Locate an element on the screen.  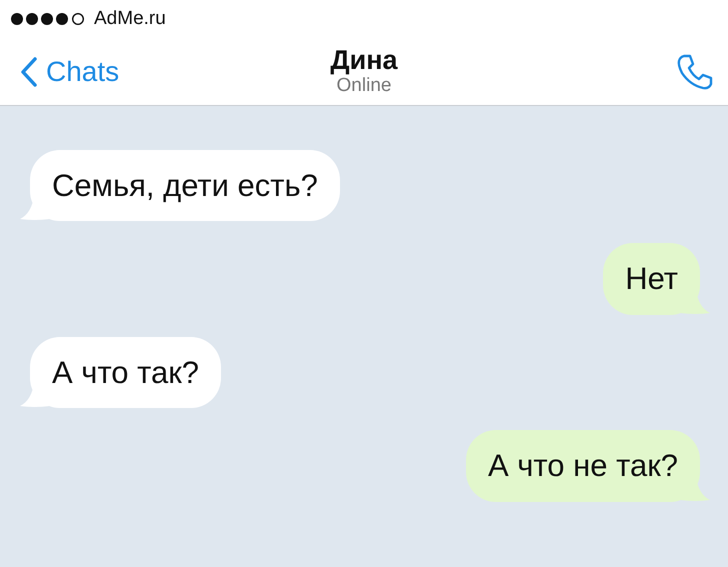
incoming-message: А что так? is located at coordinates (126, 372).